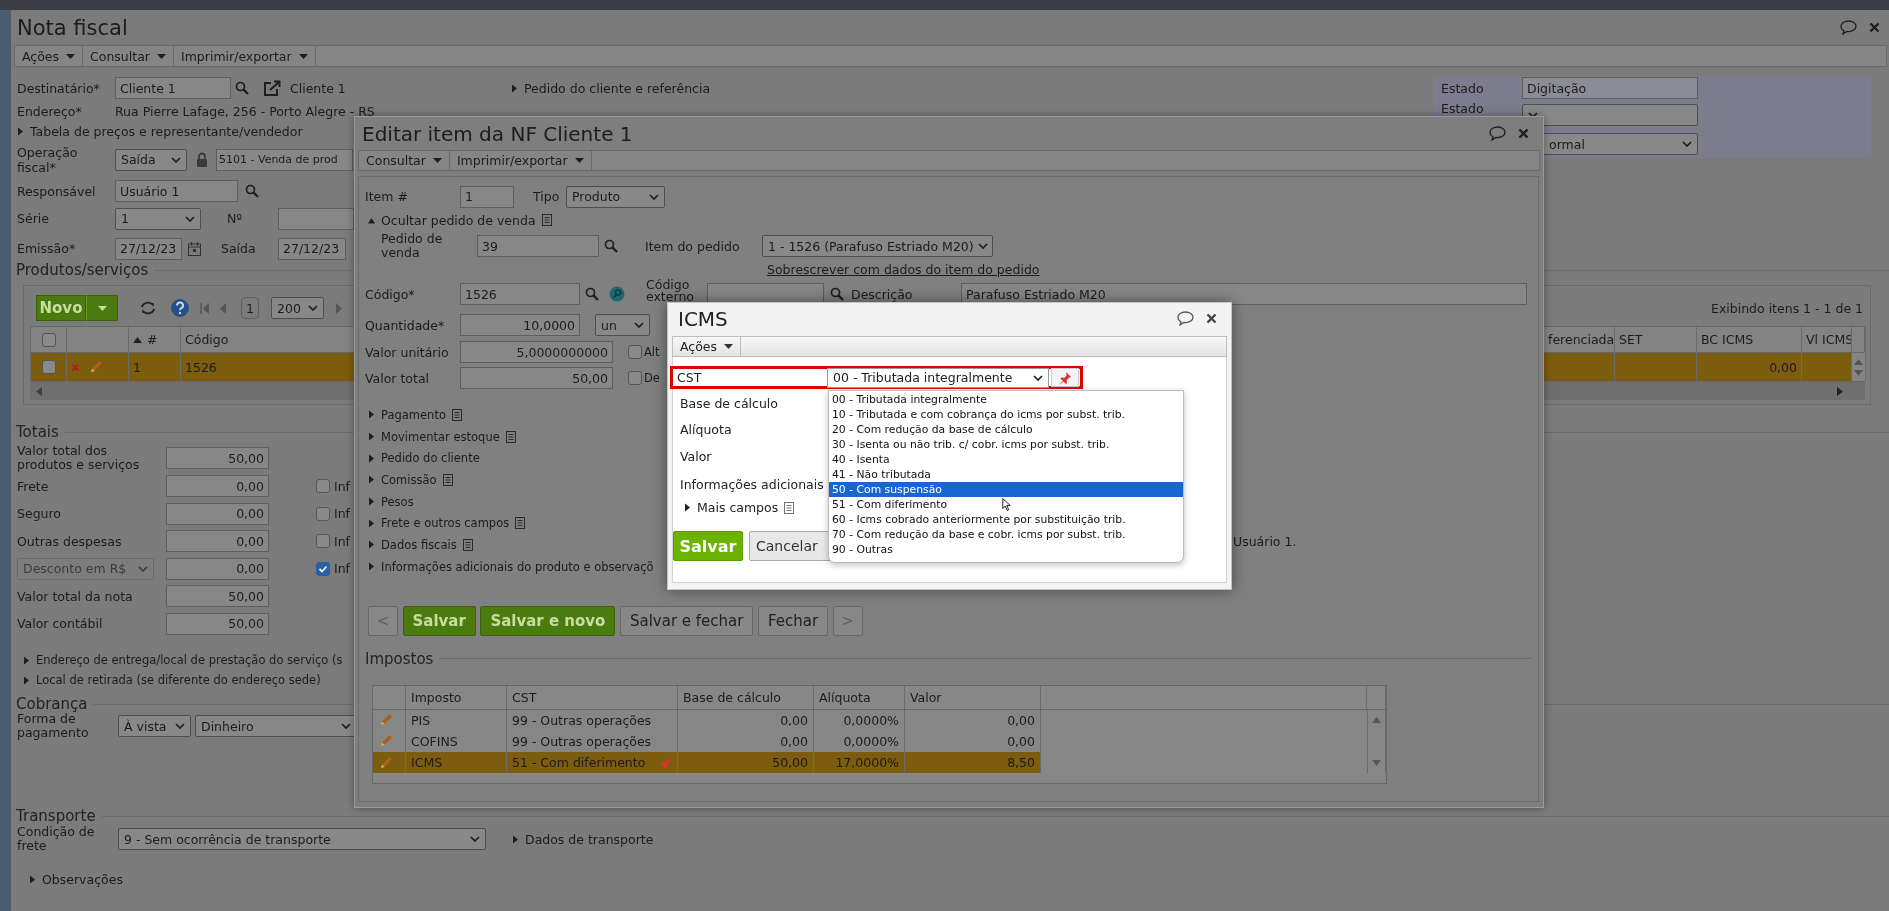 The width and height of the screenshot is (1889, 911). I want to click on external-link-icon, so click(272, 88).